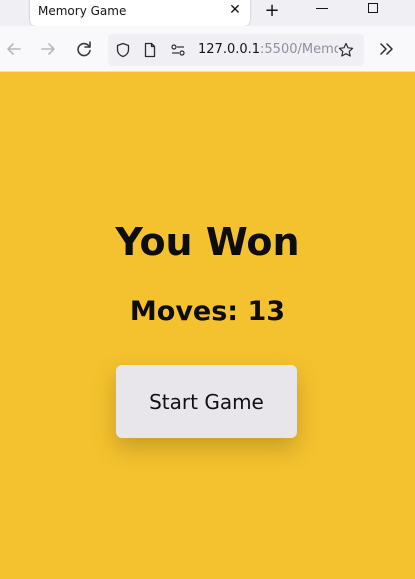 Image resolution: width=415 pixels, height=579 pixels. I want to click on plus-icon: +, so click(272, 11).